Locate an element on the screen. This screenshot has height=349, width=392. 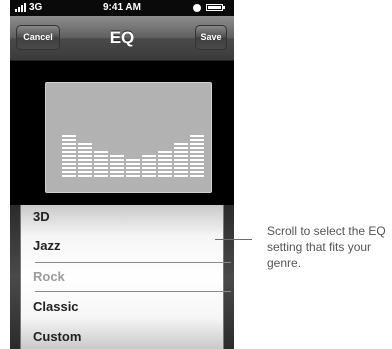
battery-icon is located at coordinates (214, 7).